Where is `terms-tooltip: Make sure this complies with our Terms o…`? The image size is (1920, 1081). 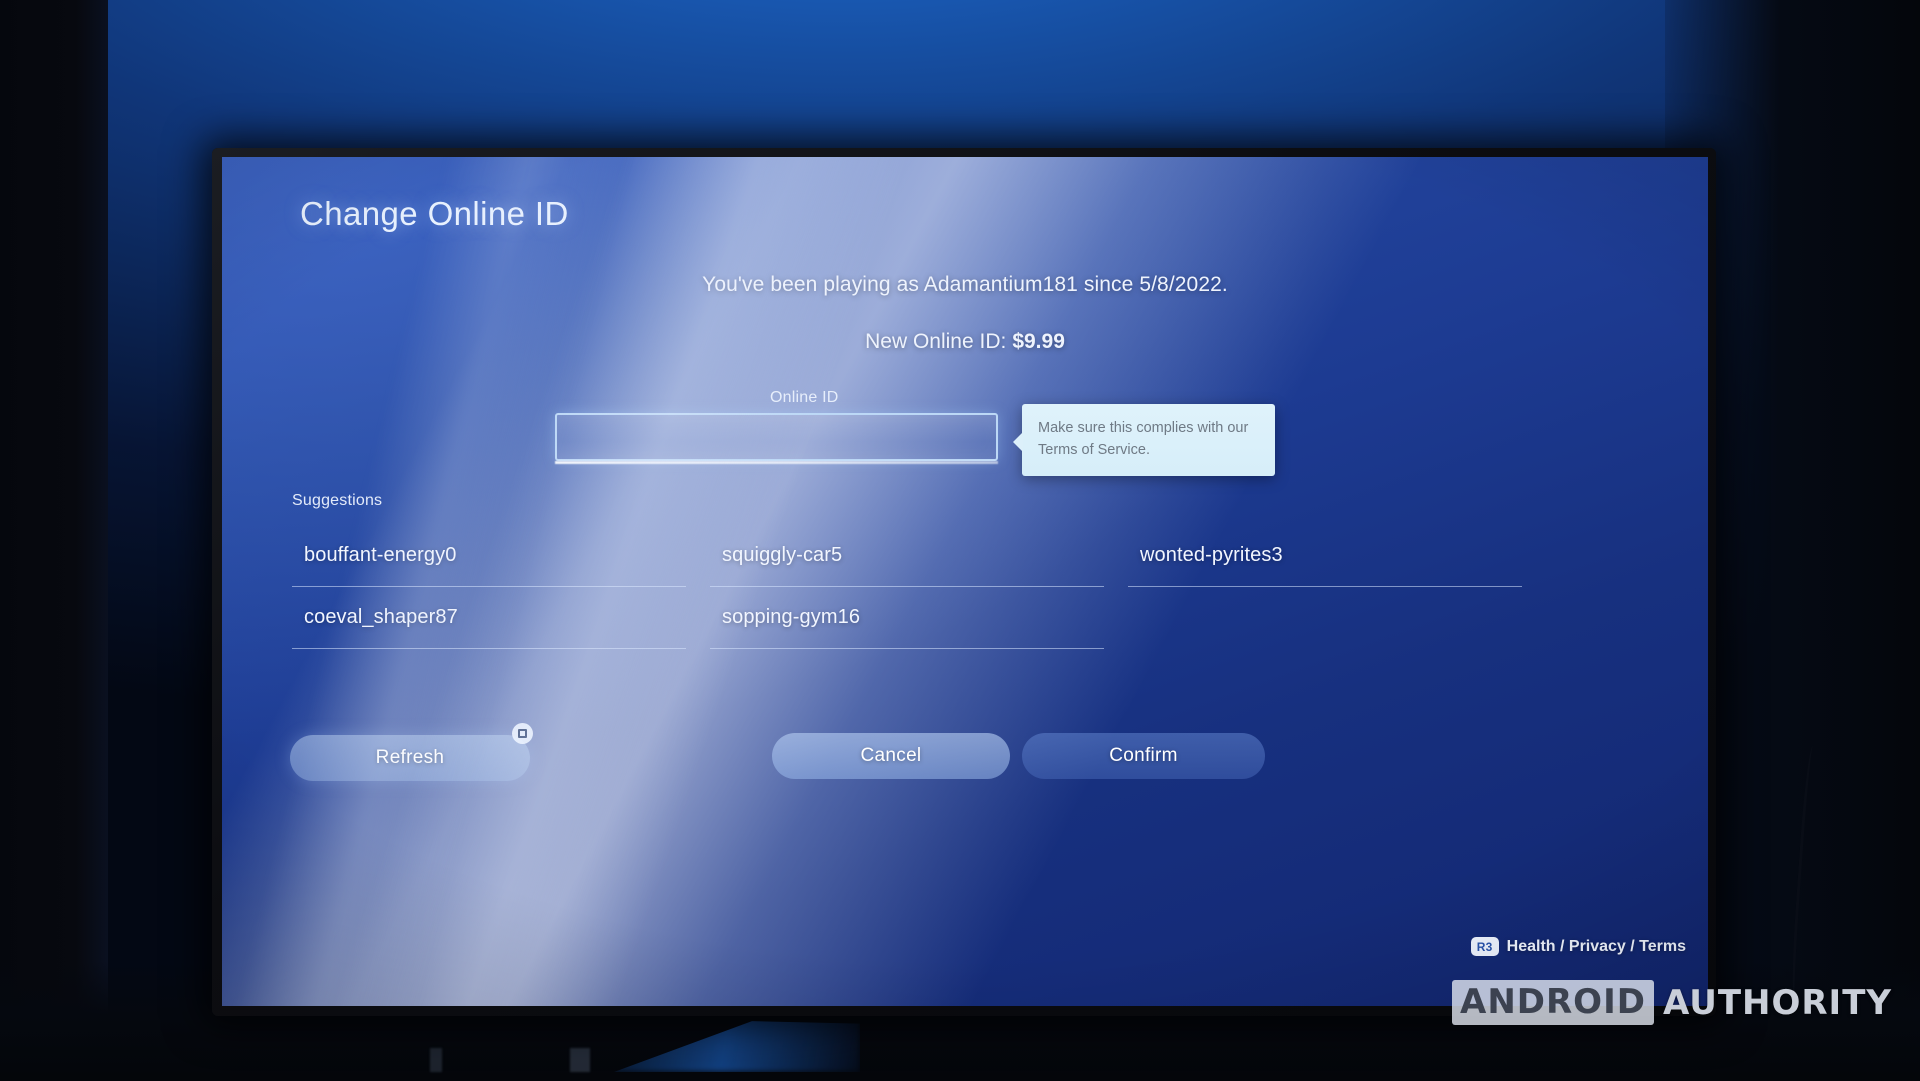
terms-tooltip: Make sure this complies with our Terms o… is located at coordinates (1144, 440).